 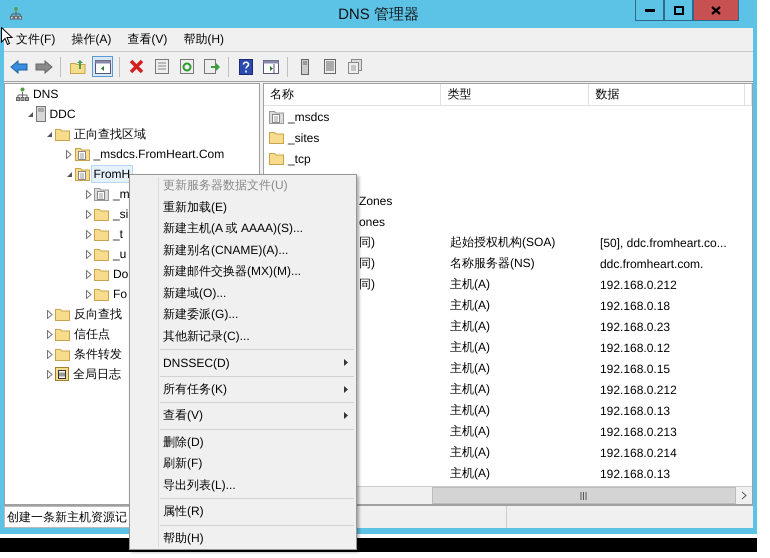 I want to click on export-icon, so click(x=211, y=66).